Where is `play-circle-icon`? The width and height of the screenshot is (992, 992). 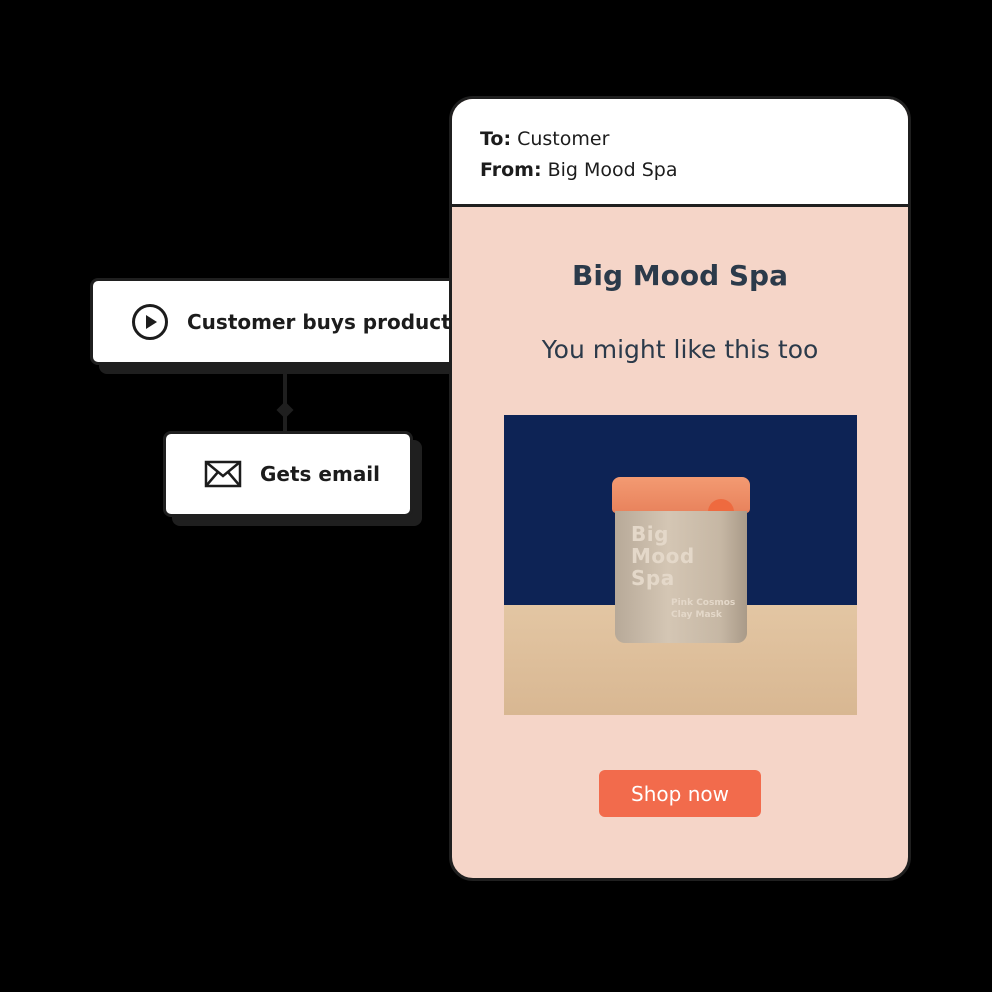 play-circle-icon is located at coordinates (150, 322).